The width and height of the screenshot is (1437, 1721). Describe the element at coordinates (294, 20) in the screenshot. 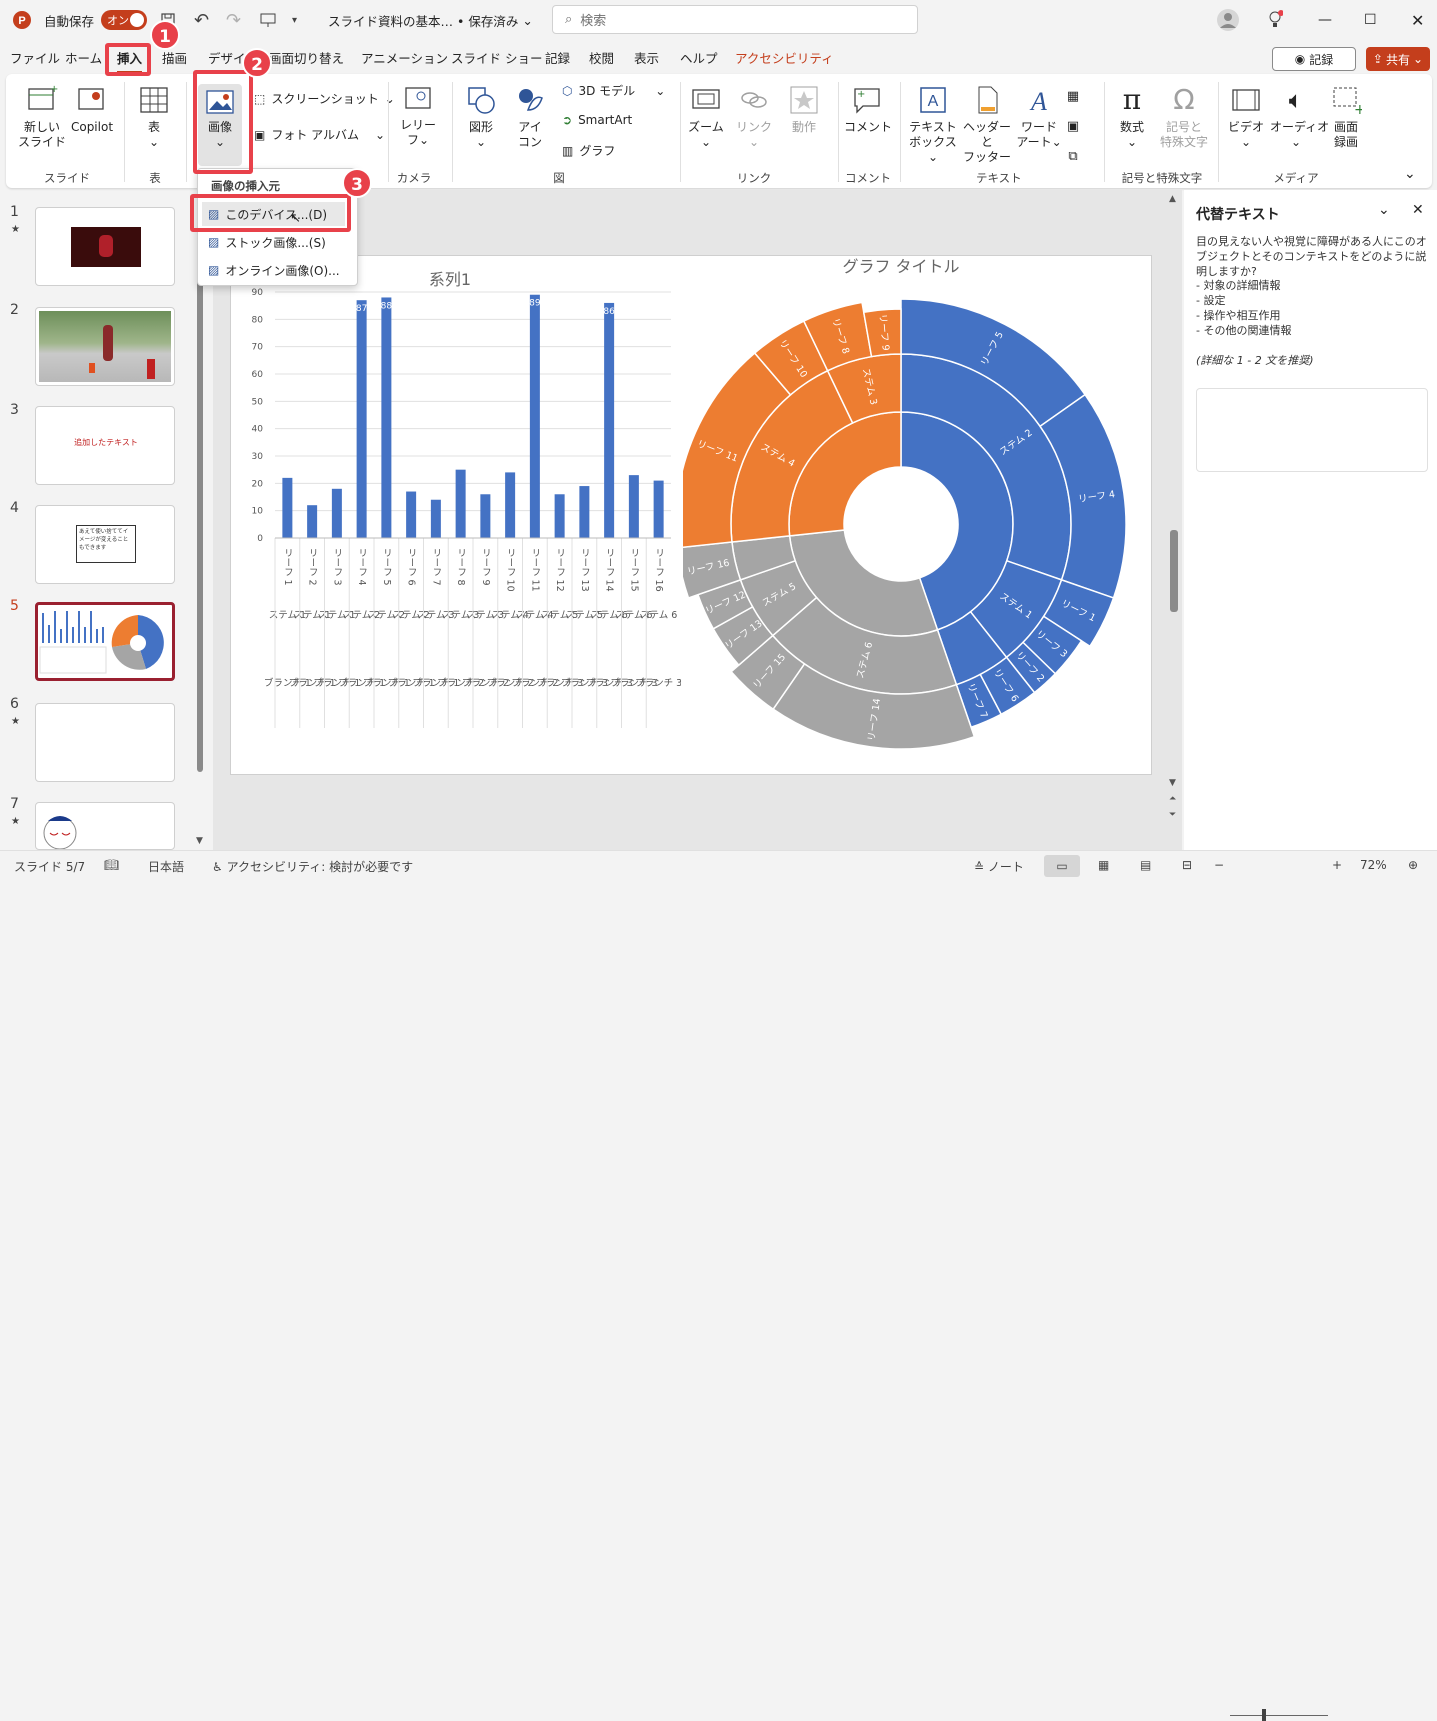

I see `customize-qat-icon: ▾` at that location.